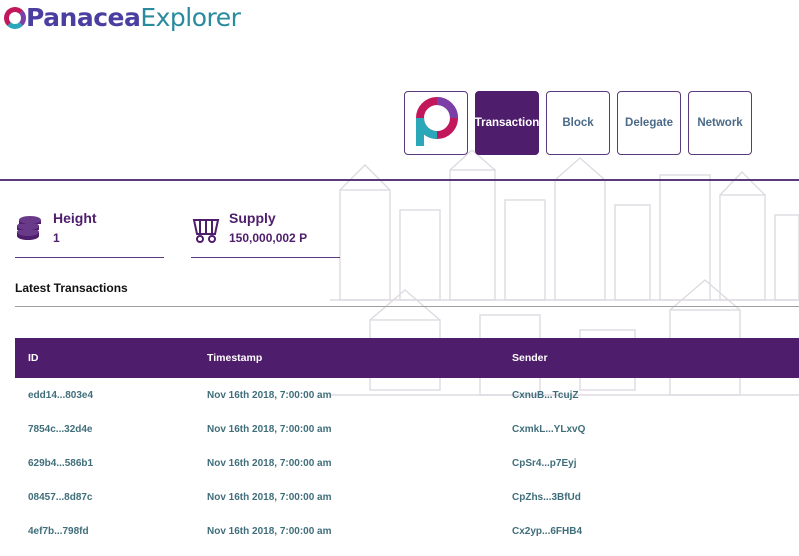  I want to click on stat-height: Height 1, so click(89, 234).